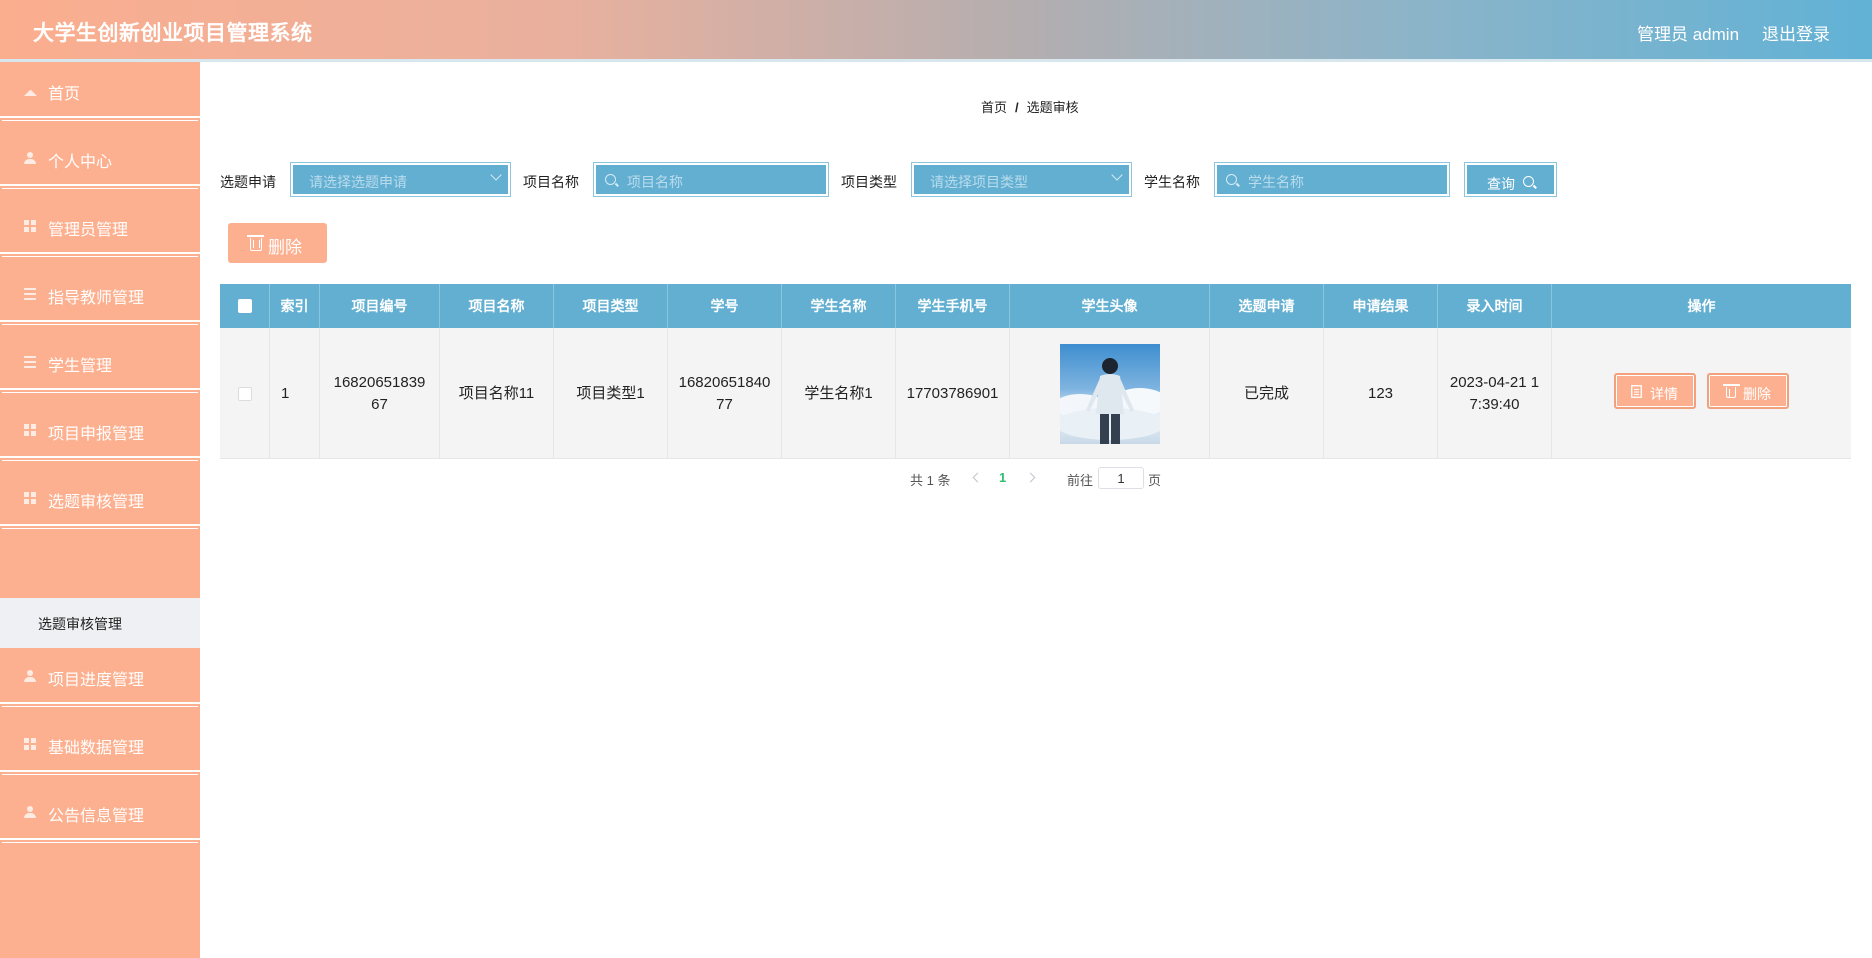 The image size is (1872, 958). I want to click on pagination-page: 1, so click(1002, 477).